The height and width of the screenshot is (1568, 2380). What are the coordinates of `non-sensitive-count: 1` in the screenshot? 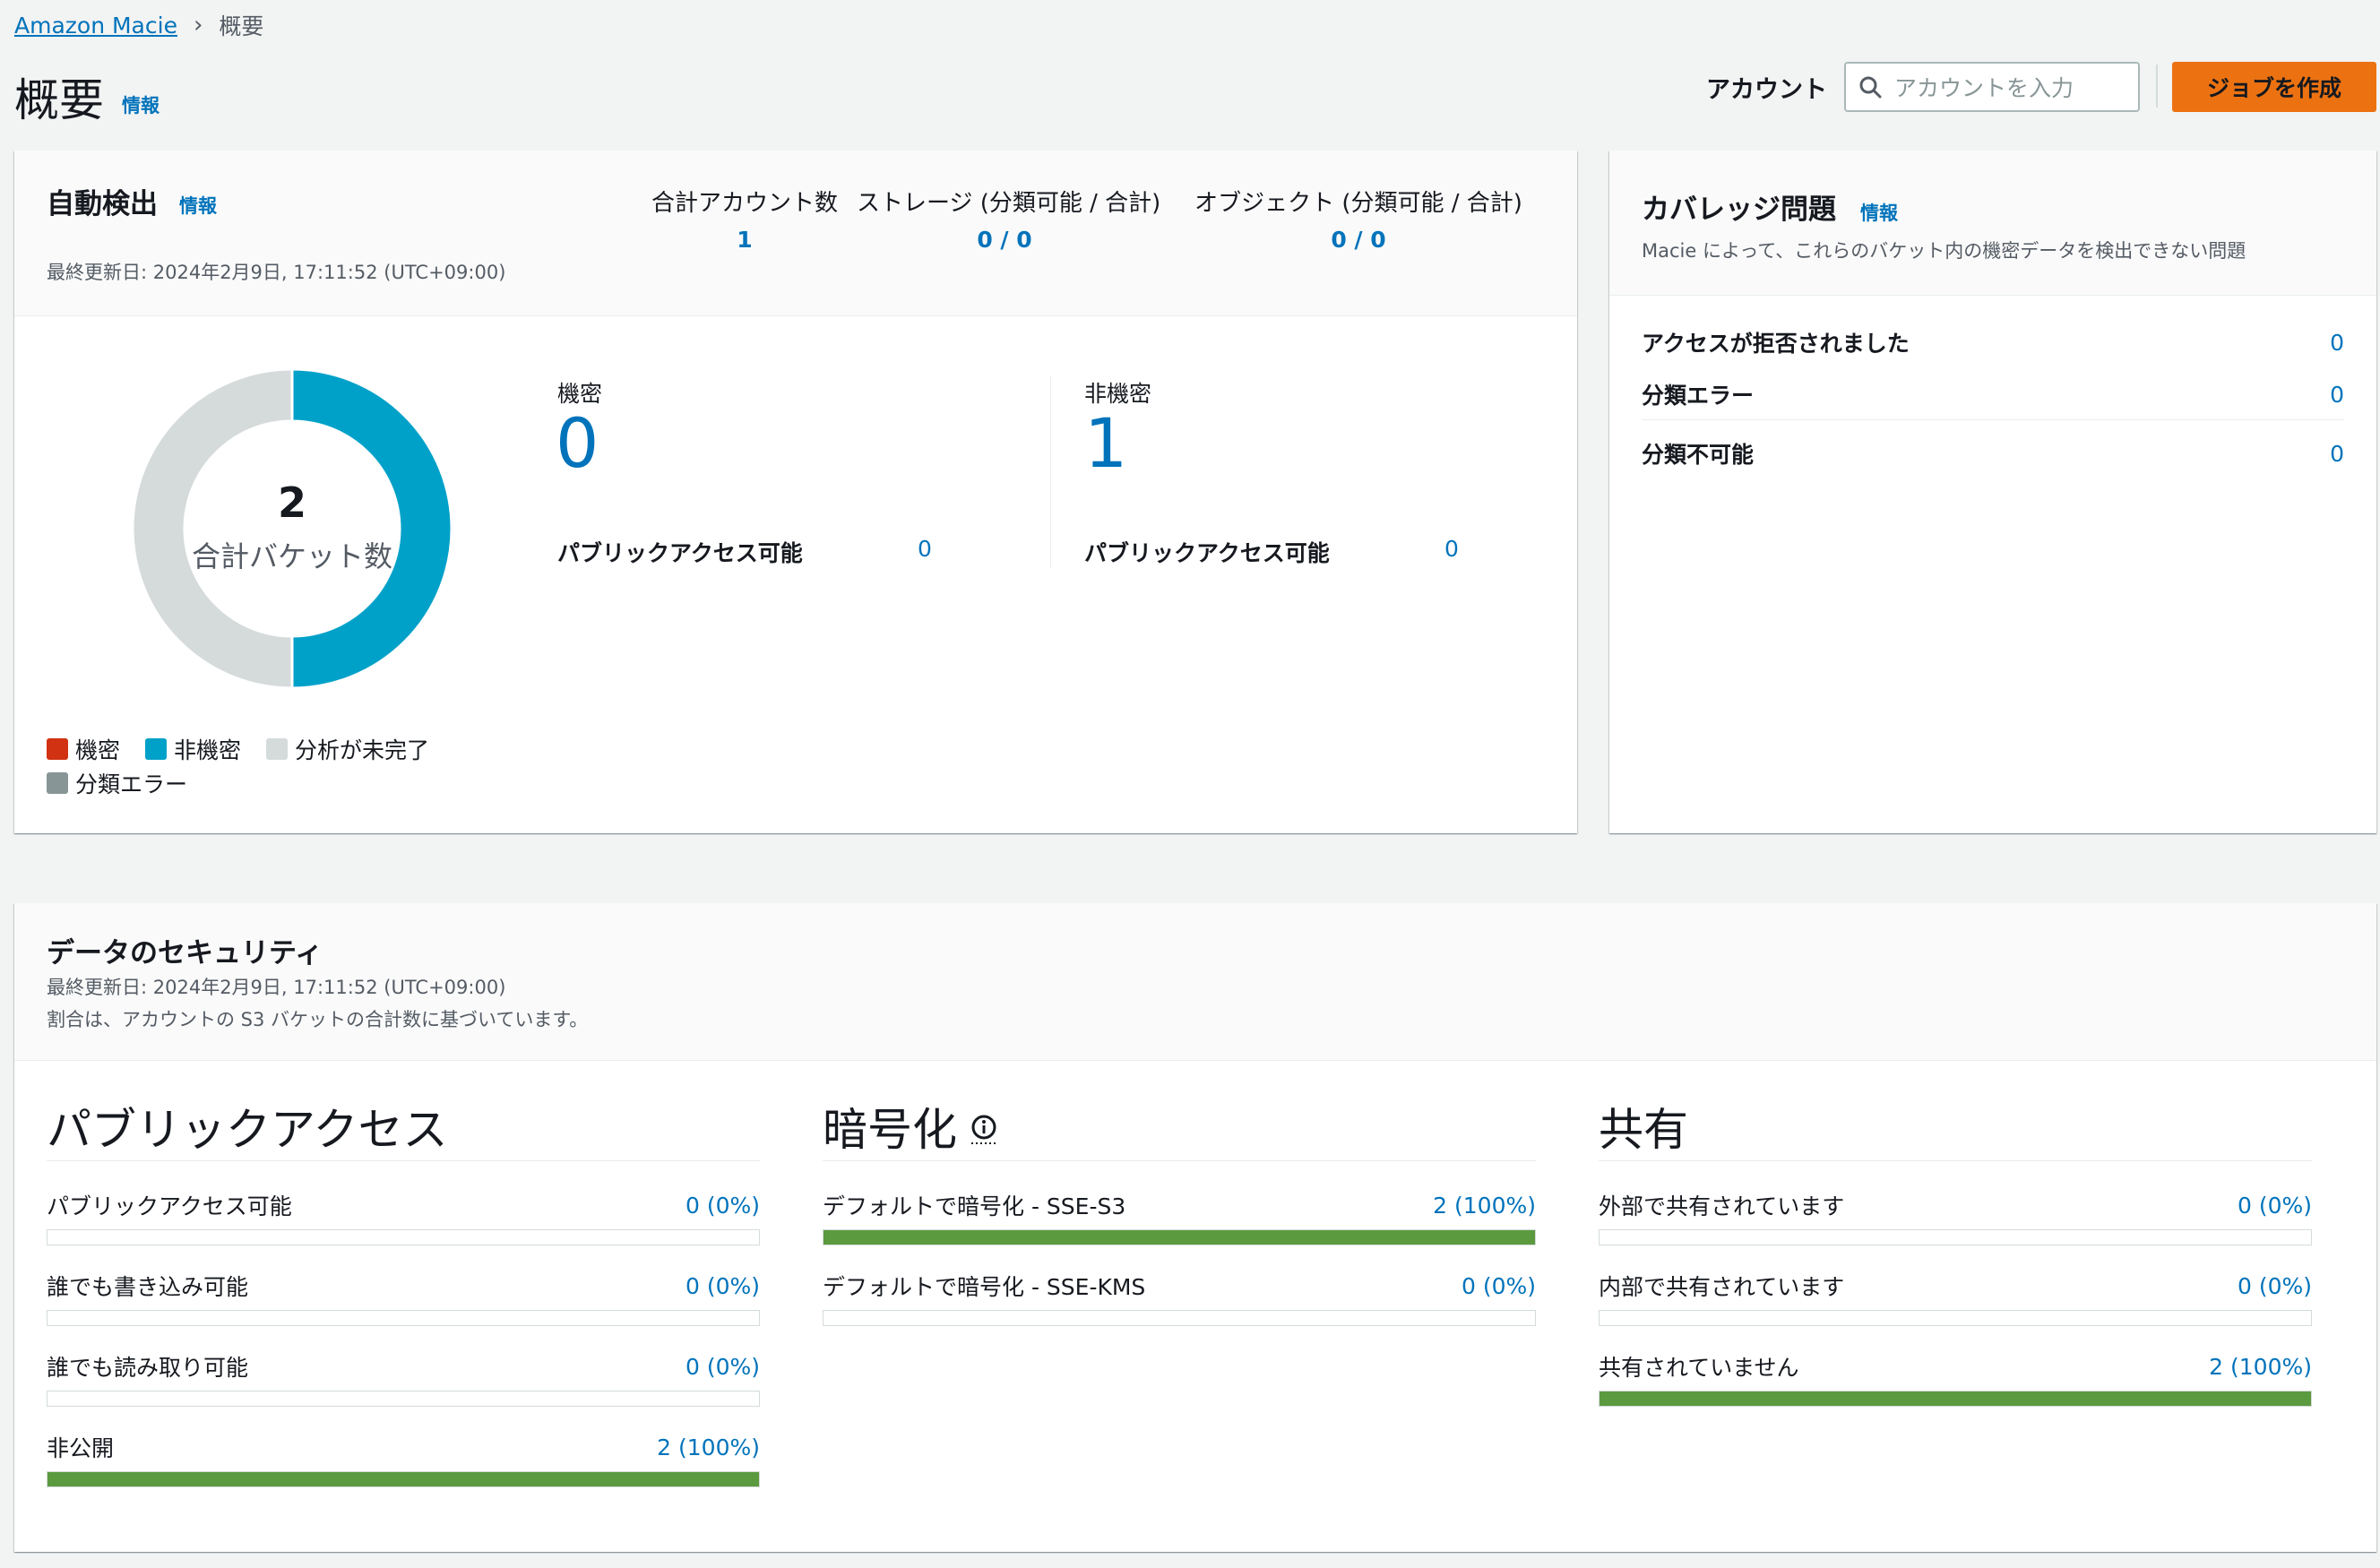 It's located at (1105, 443).